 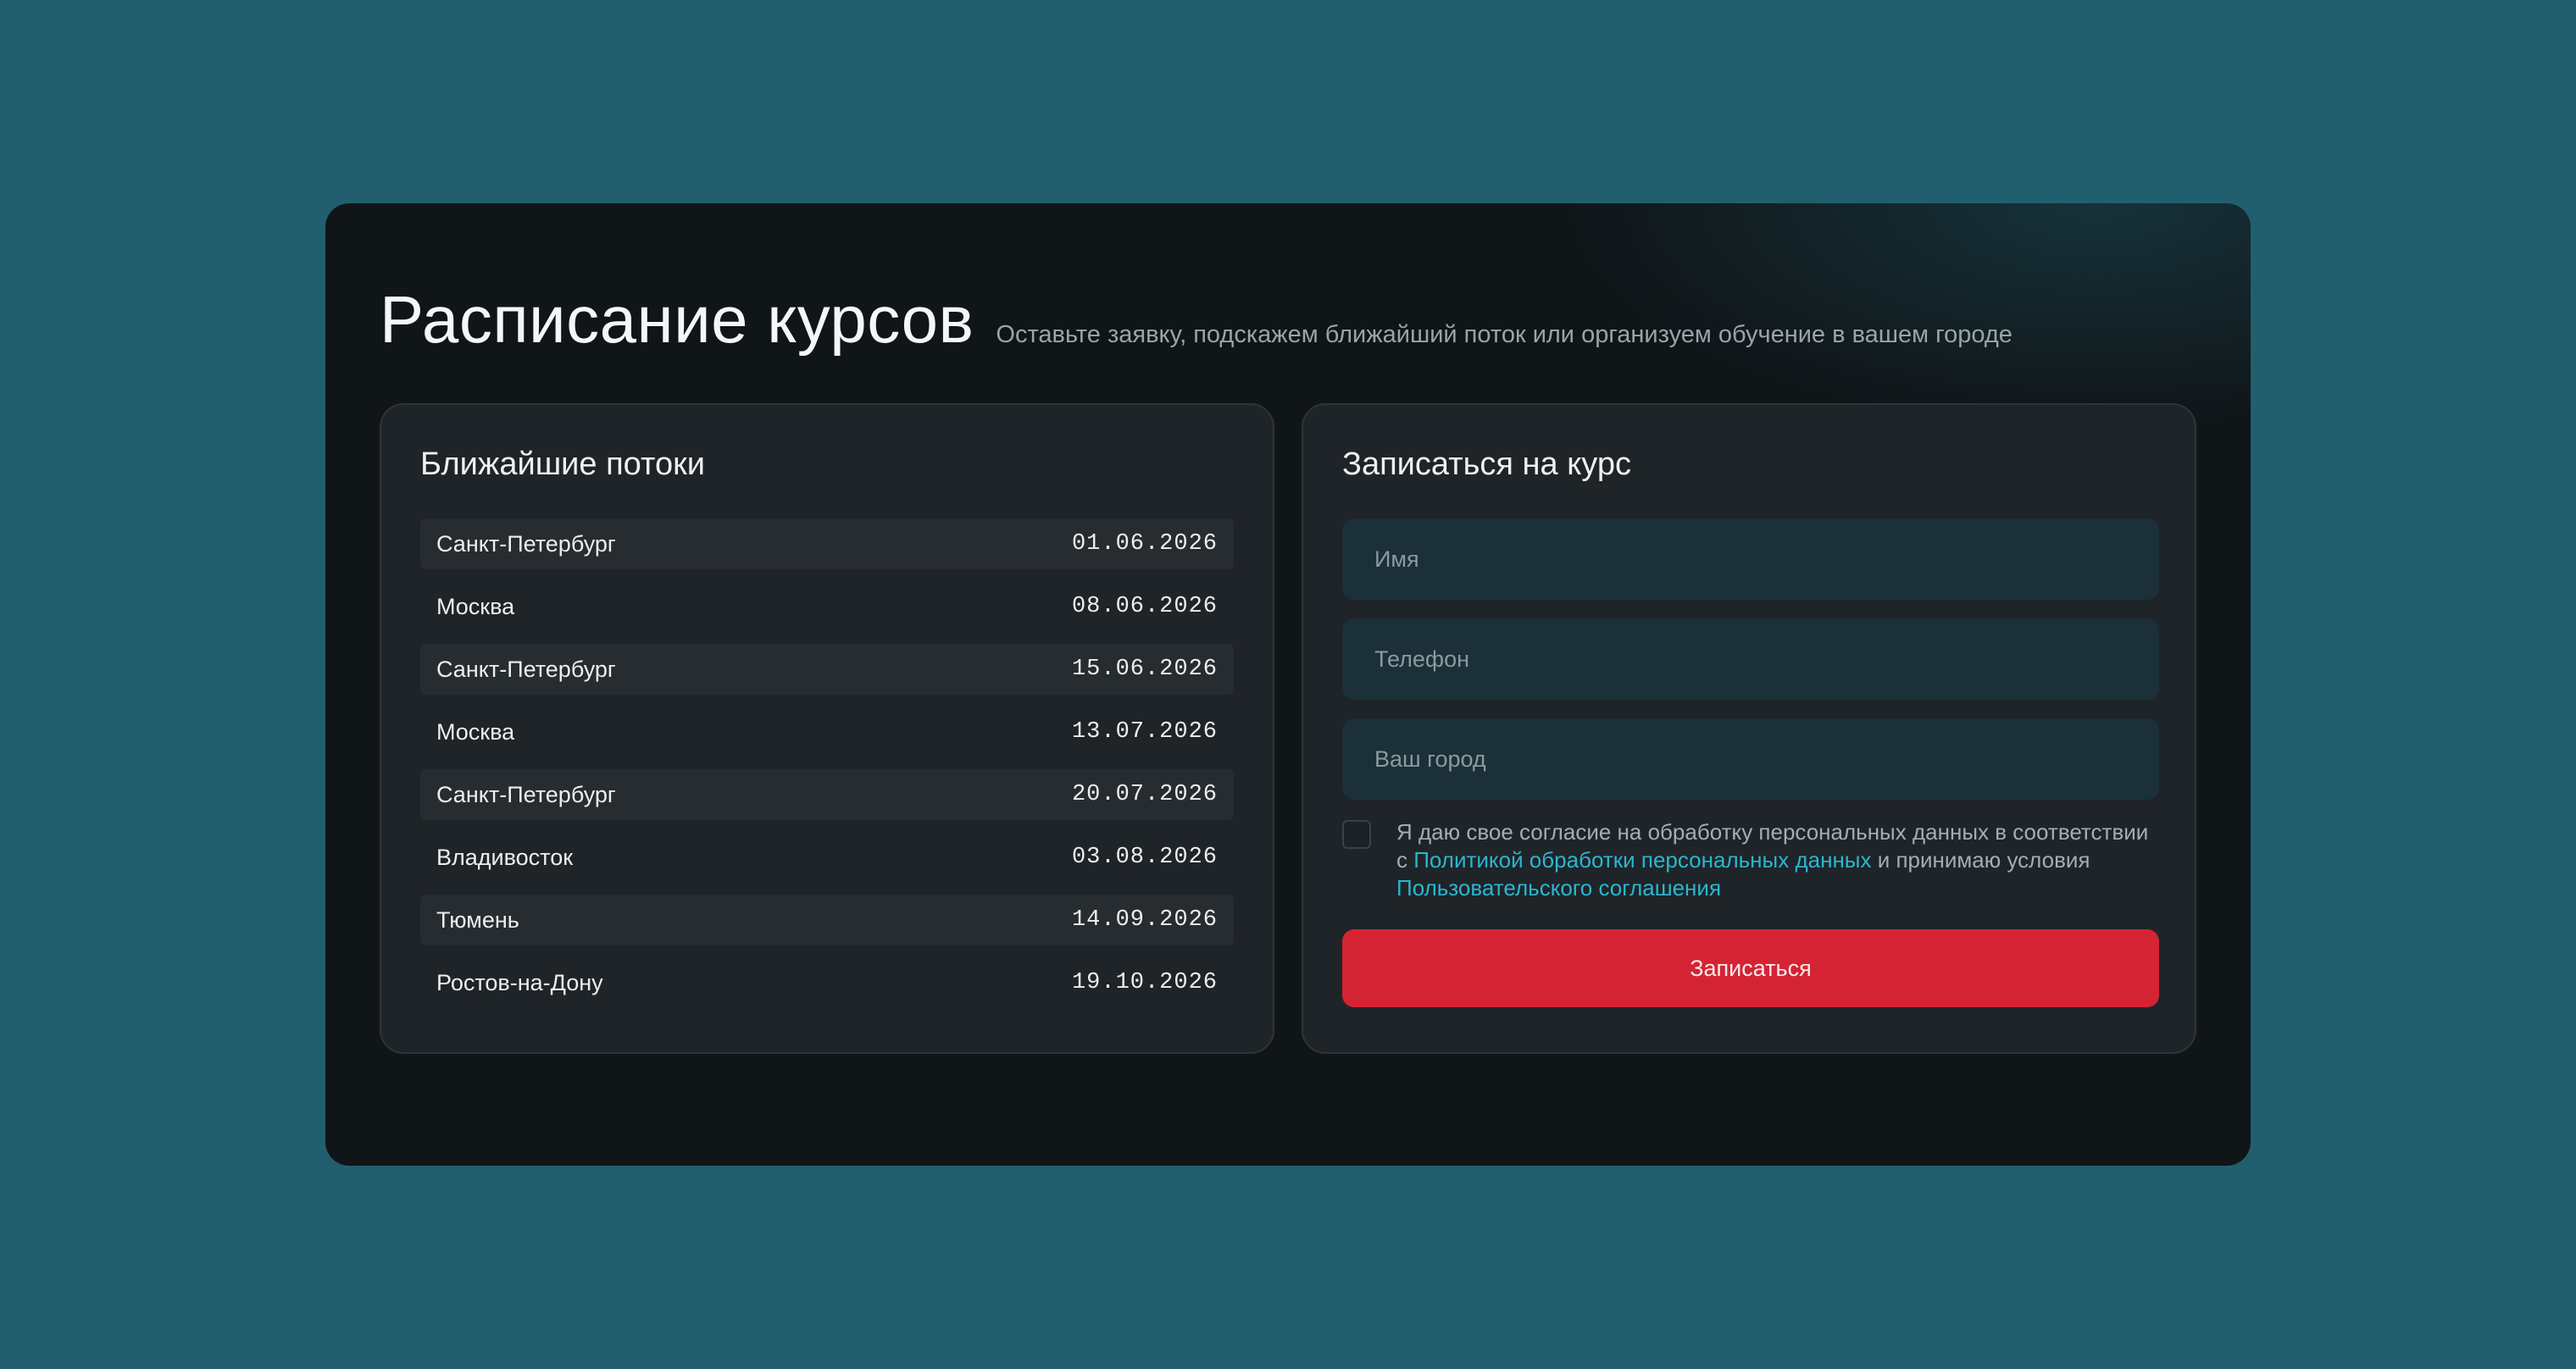 I want to click on consent-checkbox, so click(x=1356, y=834).